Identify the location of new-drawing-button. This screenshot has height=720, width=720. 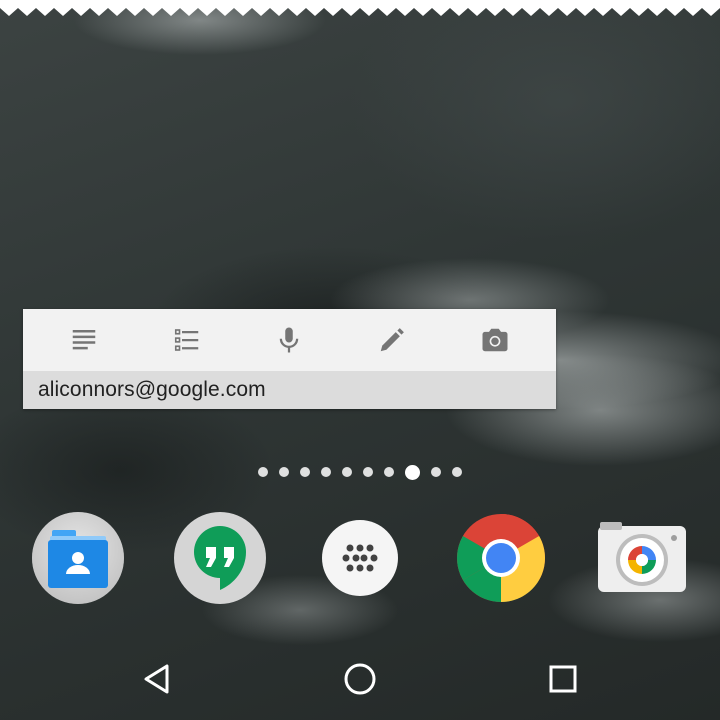
(392, 340).